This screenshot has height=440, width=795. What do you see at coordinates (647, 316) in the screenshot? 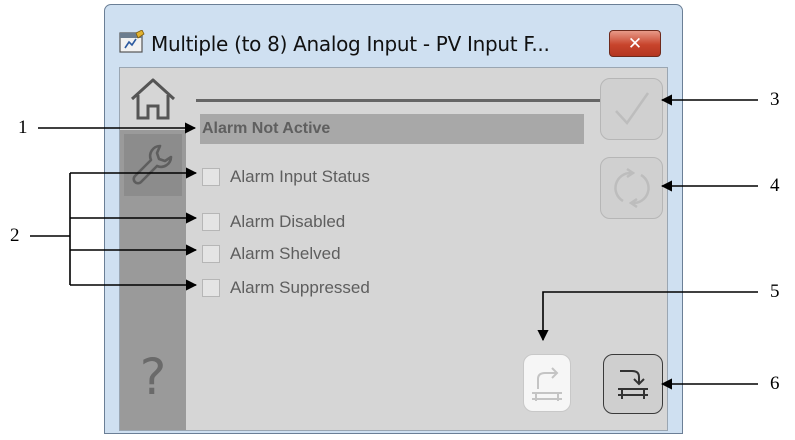
I see `callout-5-arrow` at bounding box center [647, 316].